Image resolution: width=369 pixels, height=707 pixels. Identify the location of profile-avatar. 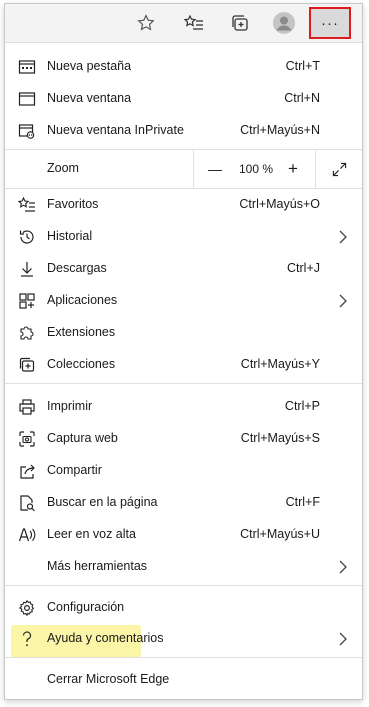
(284, 23).